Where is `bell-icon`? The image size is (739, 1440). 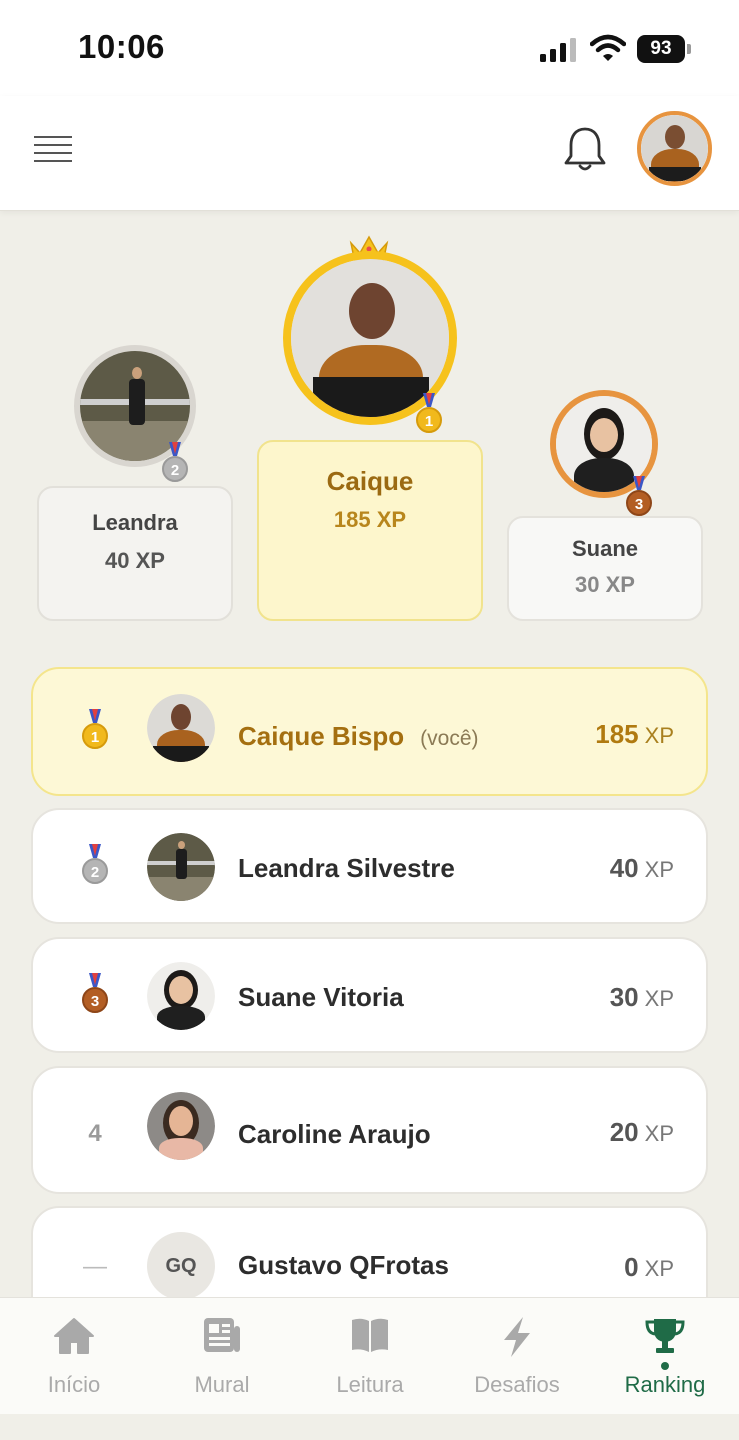
bell-icon is located at coordinates (585, 149).